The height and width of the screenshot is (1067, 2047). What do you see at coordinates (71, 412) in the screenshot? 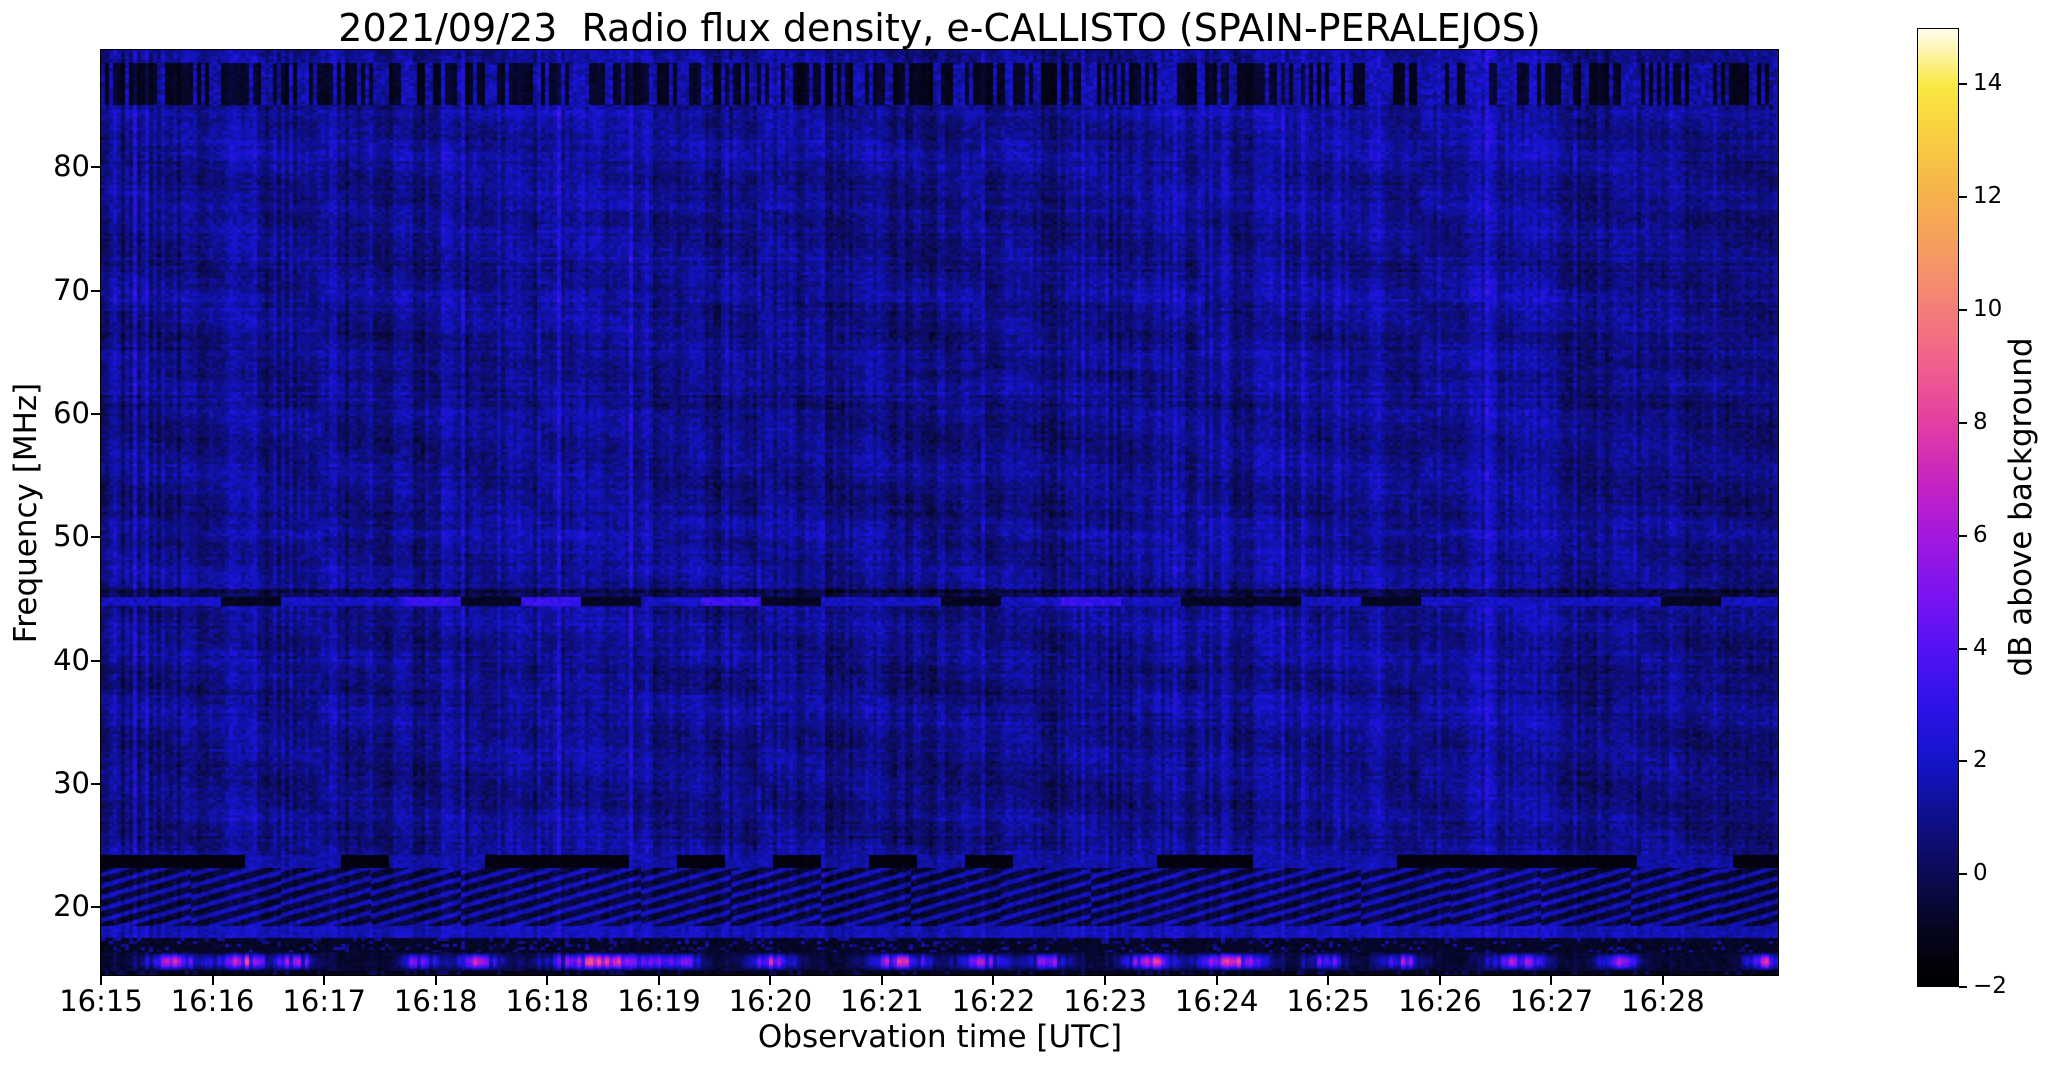
I see `y-tick-label: 60` at bounding box center [71, 412].